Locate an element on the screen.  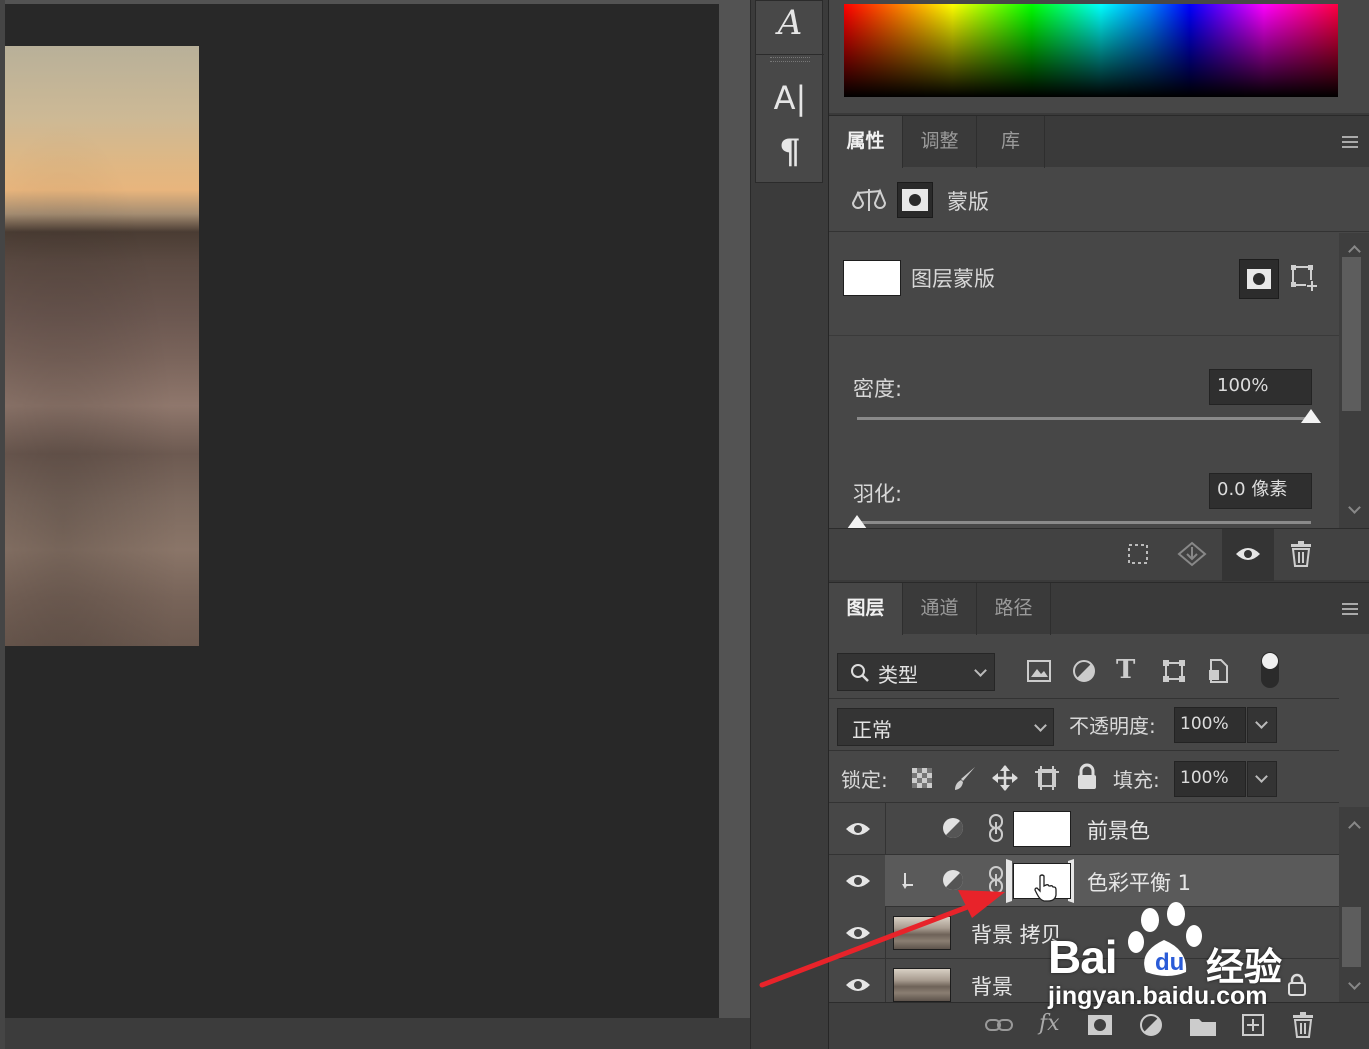
tab-layers: 图层 is located at coordinates (866, 609).